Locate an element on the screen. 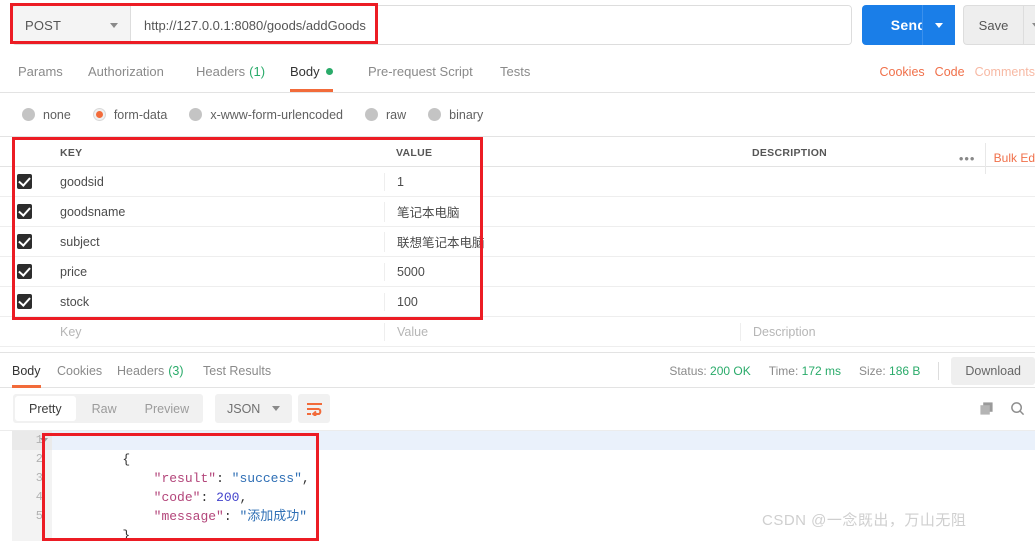  row-key-cell: goodsname is located at coordinates (216, 212).